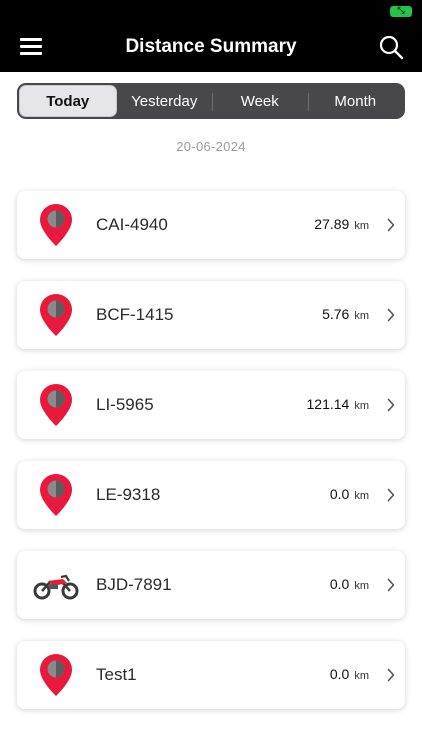 This screenshot has width=422, height=750. Describe the element at coordinates (211, 405) in the screenshot. I see `vehicle-card: LI-5965 121.14 km` at that location.